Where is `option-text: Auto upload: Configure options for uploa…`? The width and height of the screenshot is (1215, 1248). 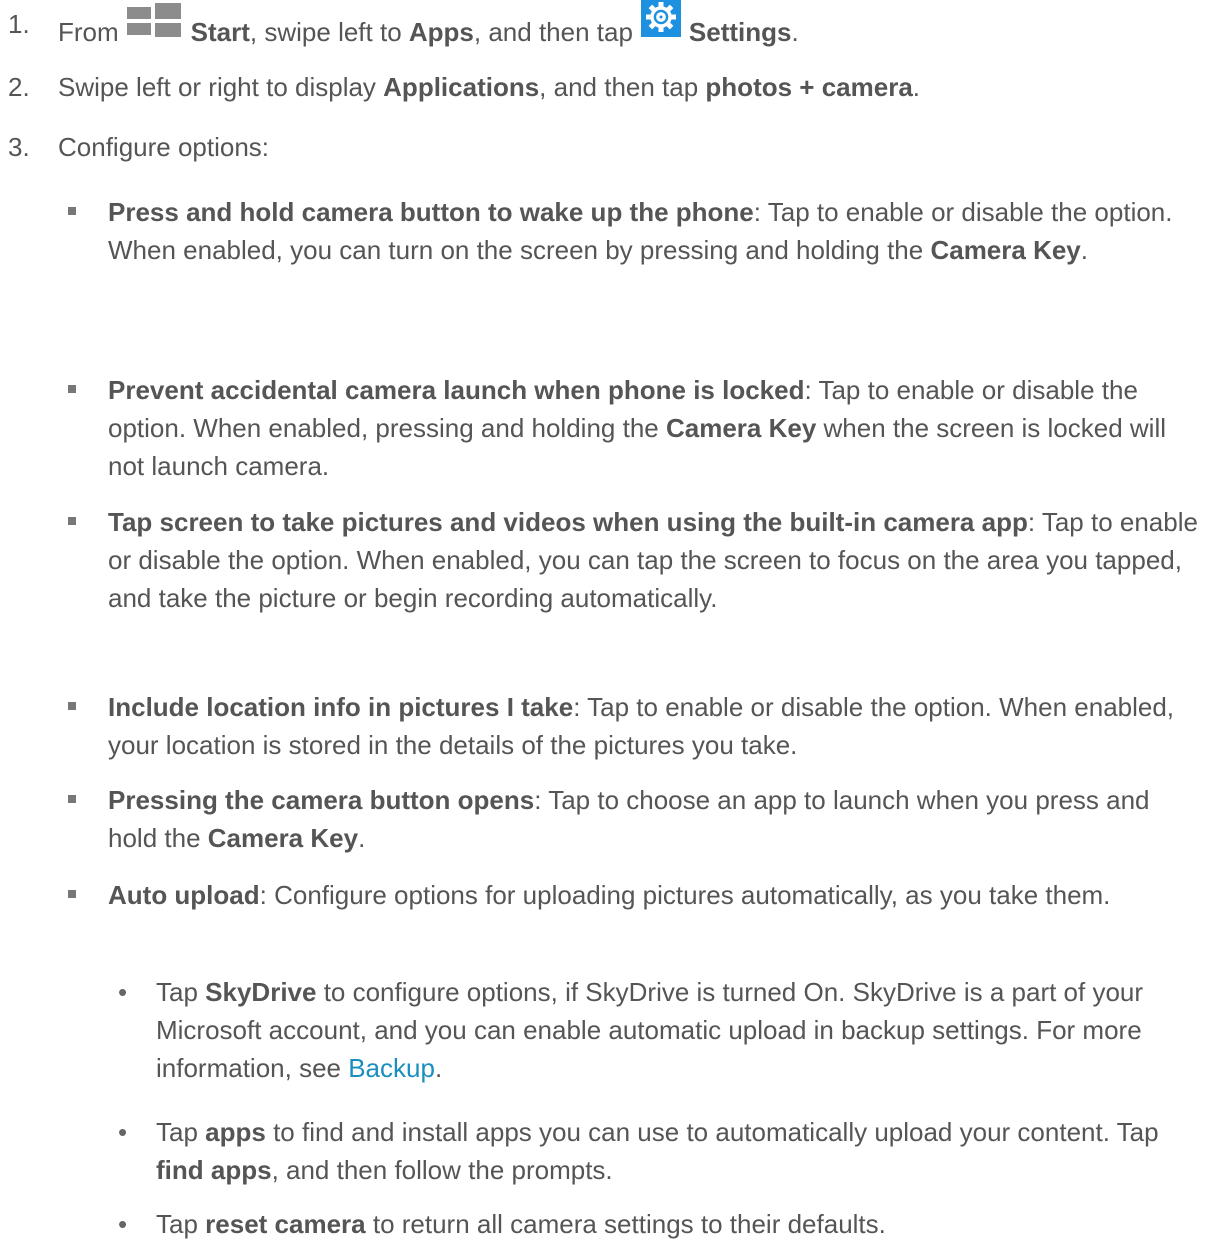 option-text: Auto upload: Configure options for uploa… is located at coordinates (609, 895).